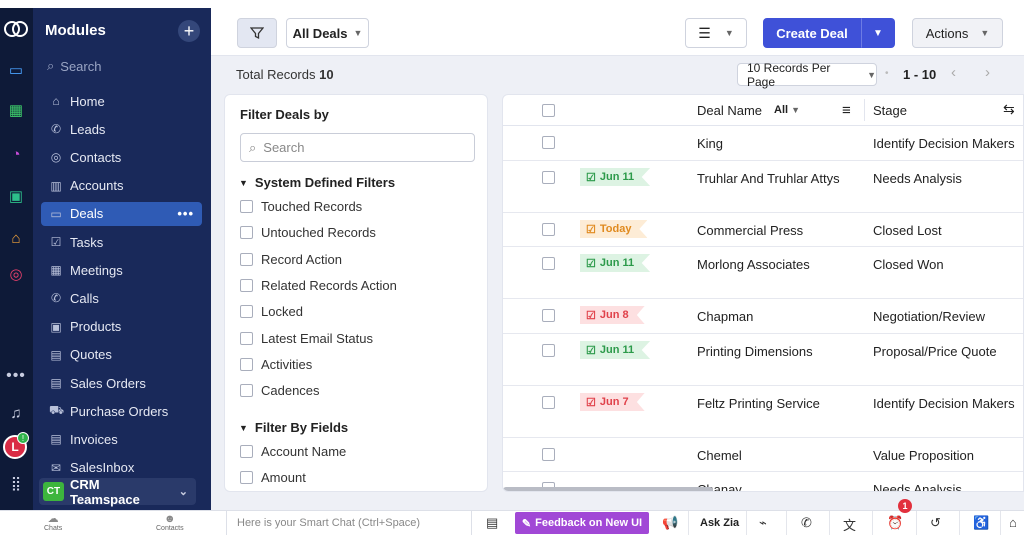  I want to click on translate-icon: 文, so click(849, 524).